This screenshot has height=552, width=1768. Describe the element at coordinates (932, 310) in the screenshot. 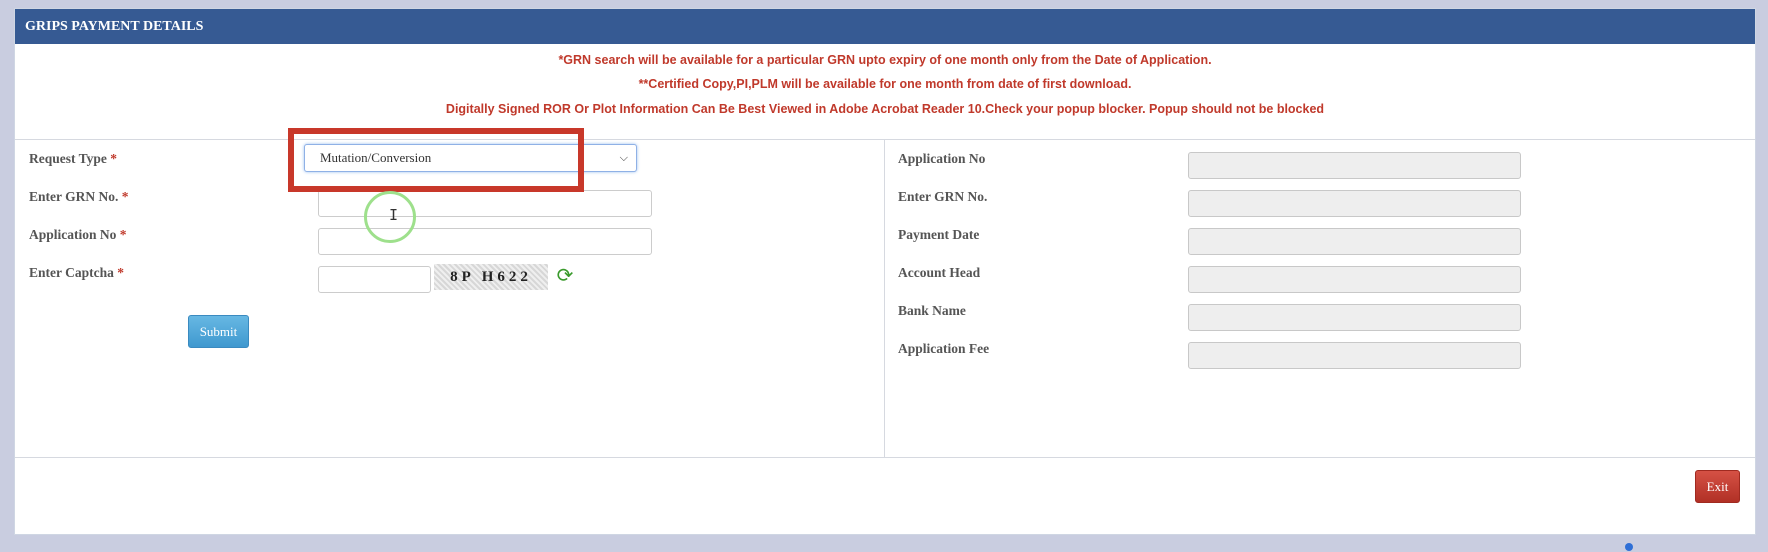

I see `detail-bank-name-label: Bank Name` at that location.